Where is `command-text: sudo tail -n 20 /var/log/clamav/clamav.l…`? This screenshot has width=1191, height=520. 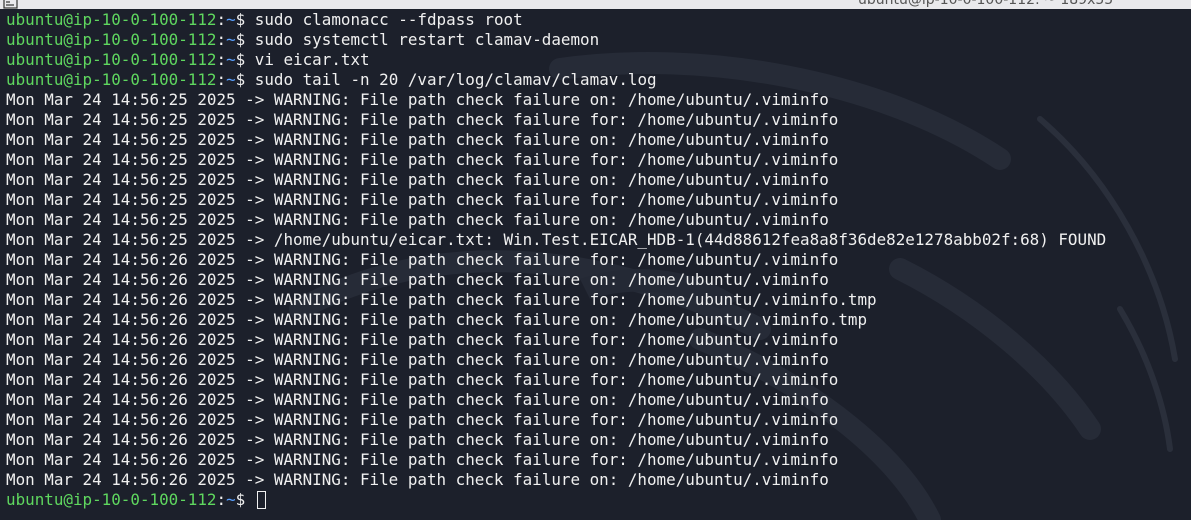
command-text: sudo tail -n 20 /var/log/clamav/clamav.l… is located at coordinates (455, 79).